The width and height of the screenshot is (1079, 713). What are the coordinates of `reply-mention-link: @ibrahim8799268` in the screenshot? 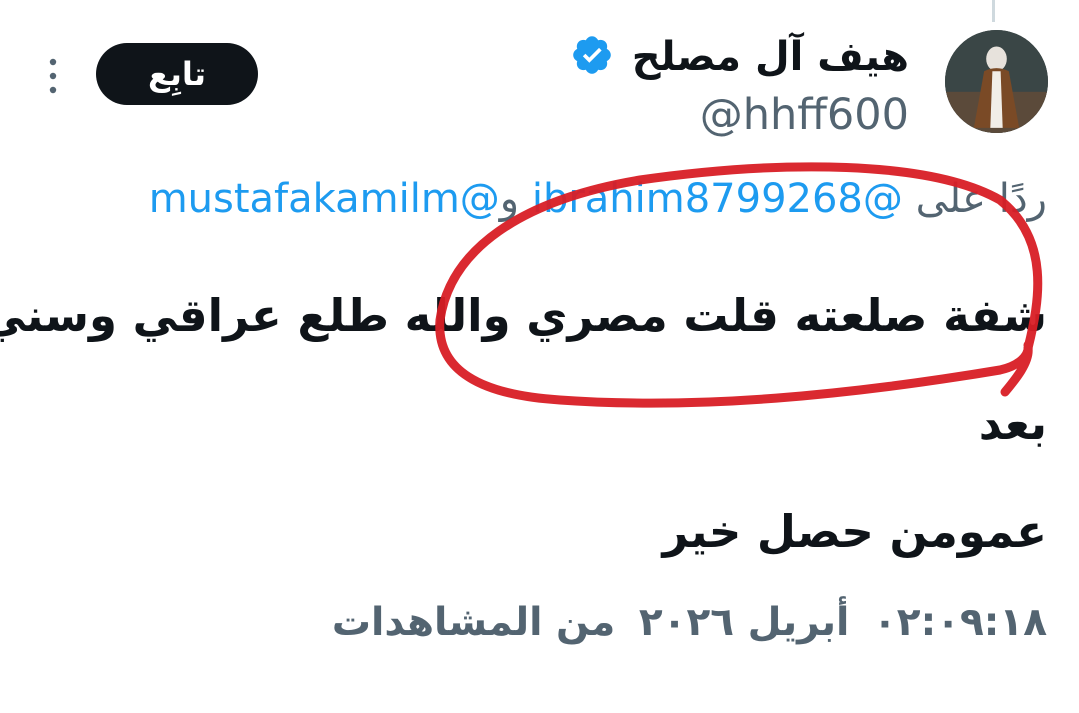 It's located at (717, 199).